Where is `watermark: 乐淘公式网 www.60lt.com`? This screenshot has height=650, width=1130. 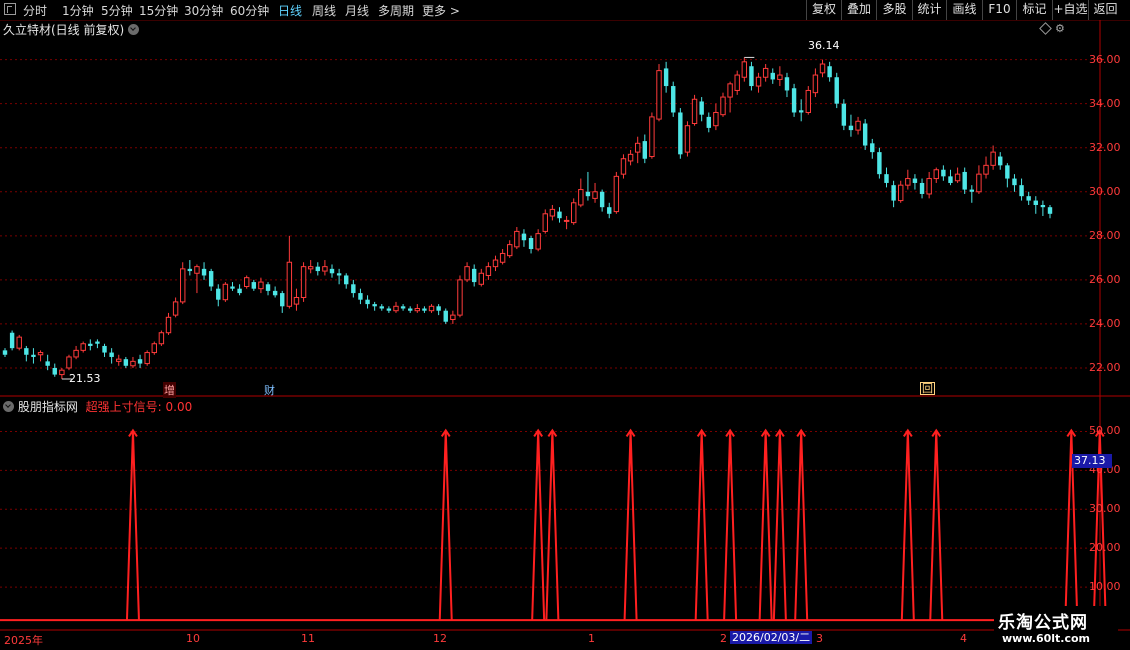
watermark: 乐淘公式网 www.60lt.com is located at coordinates (1056, 628).